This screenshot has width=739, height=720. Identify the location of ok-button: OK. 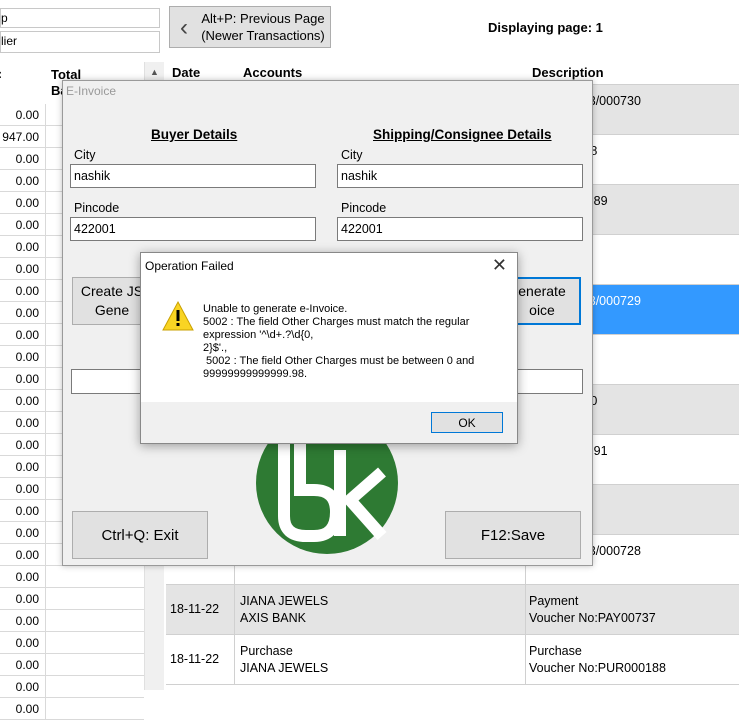
(467, 422).